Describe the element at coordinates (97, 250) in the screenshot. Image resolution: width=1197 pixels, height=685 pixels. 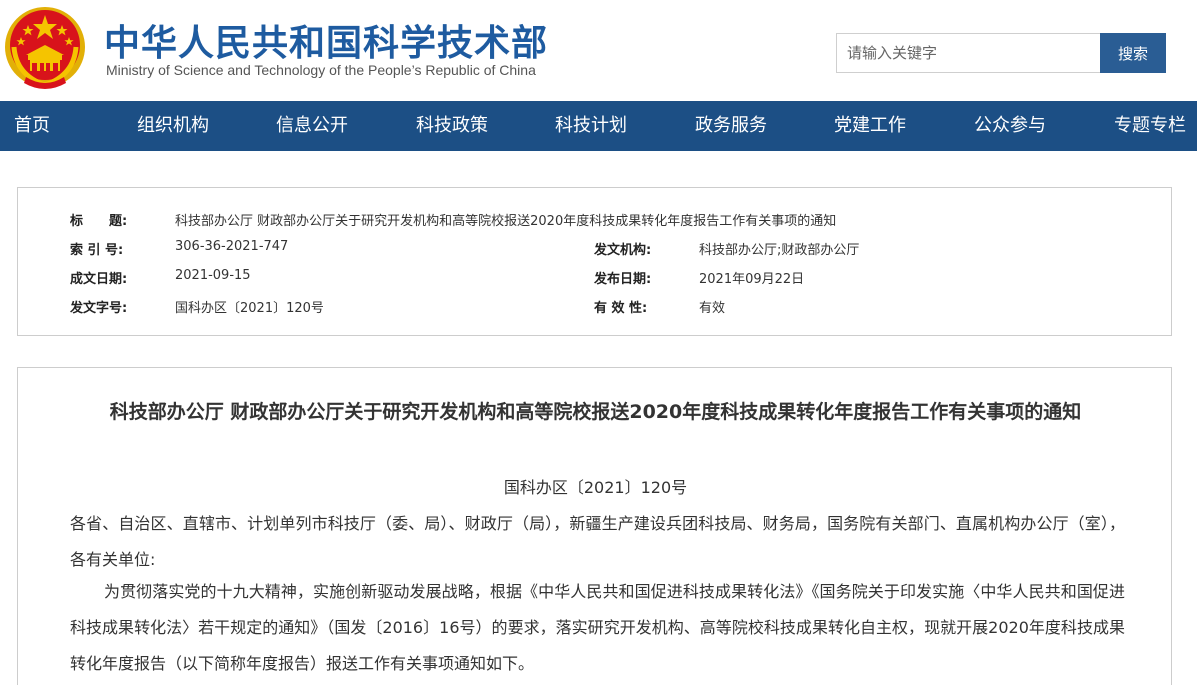
I see `info-index-label: 索 引 号:` at that location.